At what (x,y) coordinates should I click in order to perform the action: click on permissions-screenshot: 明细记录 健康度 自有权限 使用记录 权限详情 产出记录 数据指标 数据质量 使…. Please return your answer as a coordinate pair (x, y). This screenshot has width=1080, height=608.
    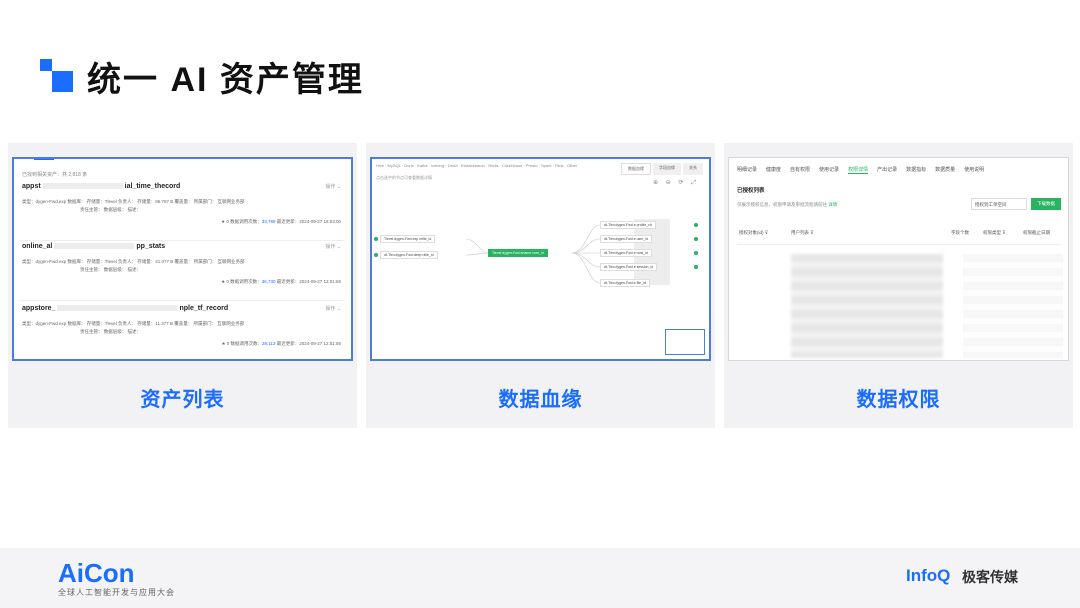
    Looking at the image, I should click on (898, 259).